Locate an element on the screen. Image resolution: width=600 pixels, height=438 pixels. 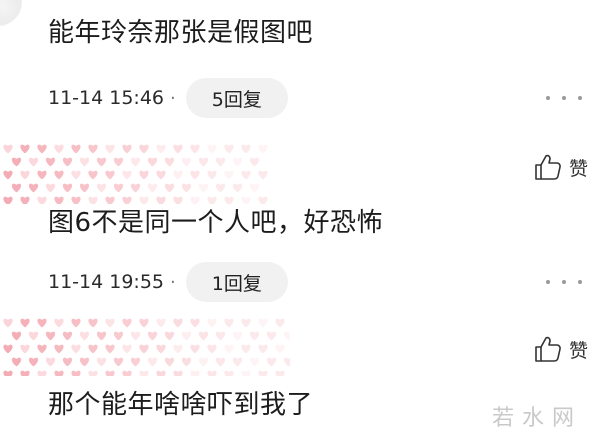
comment-2-like-button: 赞 is located at coordinates (560, 167).